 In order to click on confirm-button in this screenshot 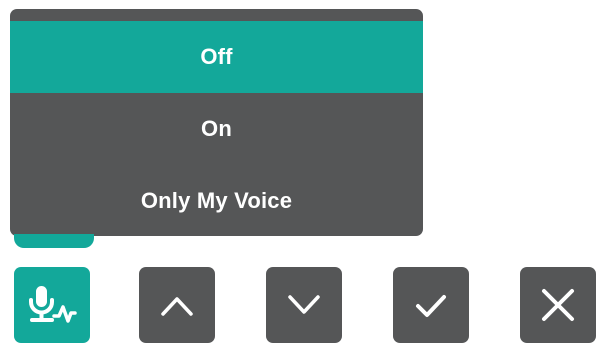, I will do `click(431, 305)`.